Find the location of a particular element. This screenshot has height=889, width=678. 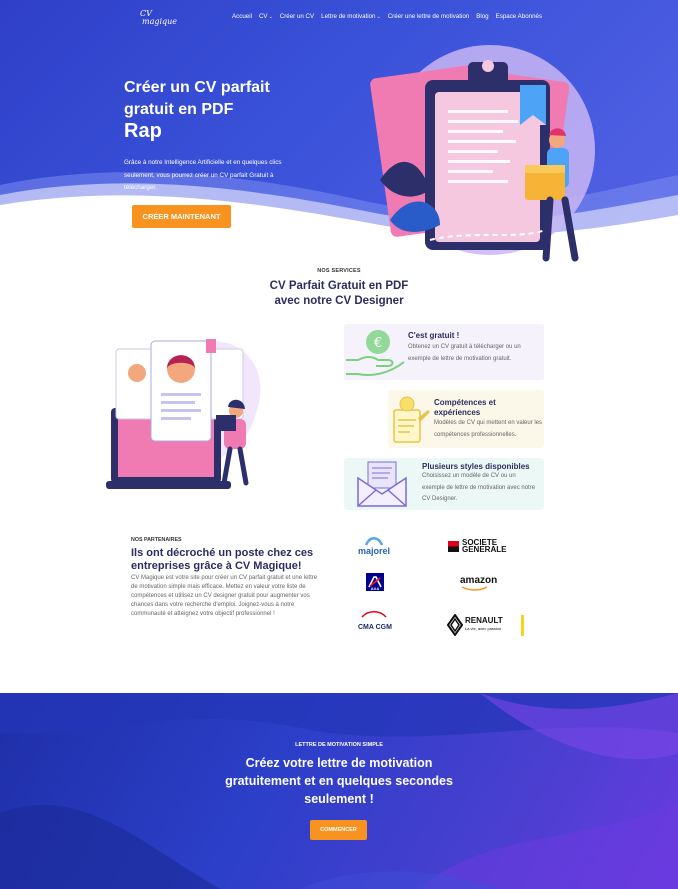

services-kicker: NOS SERVICES is located at coordinates (339, 271).